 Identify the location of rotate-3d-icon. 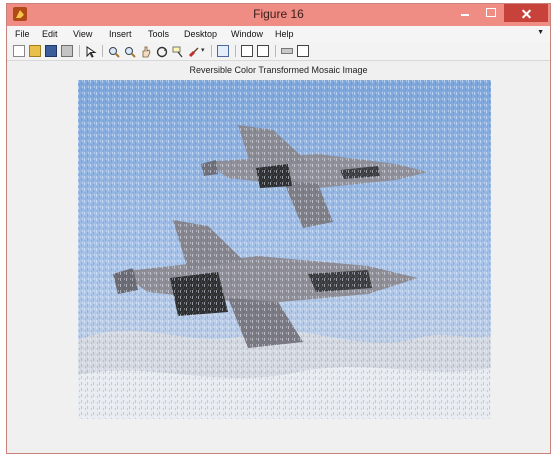
(162, 51).